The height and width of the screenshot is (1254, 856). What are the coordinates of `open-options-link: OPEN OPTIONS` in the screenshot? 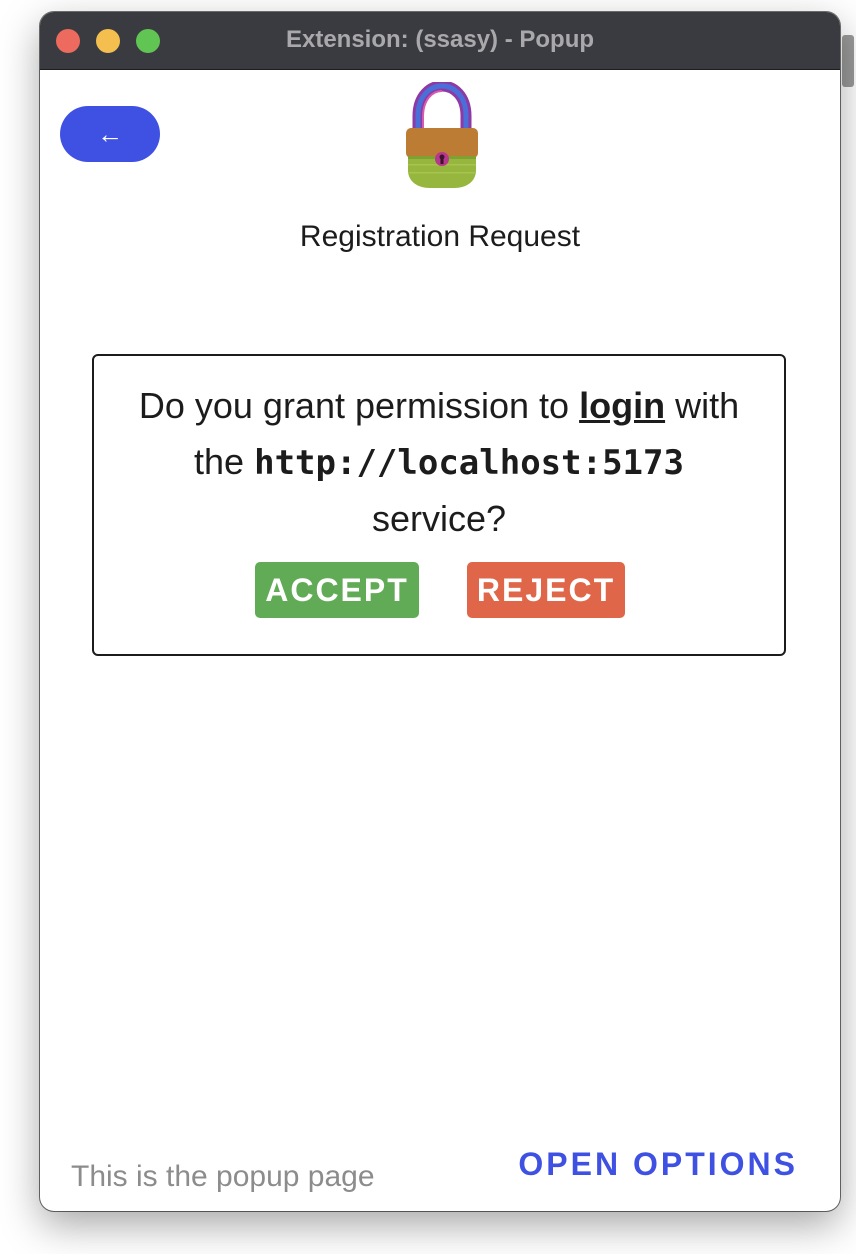 It's located at (658, 1164).